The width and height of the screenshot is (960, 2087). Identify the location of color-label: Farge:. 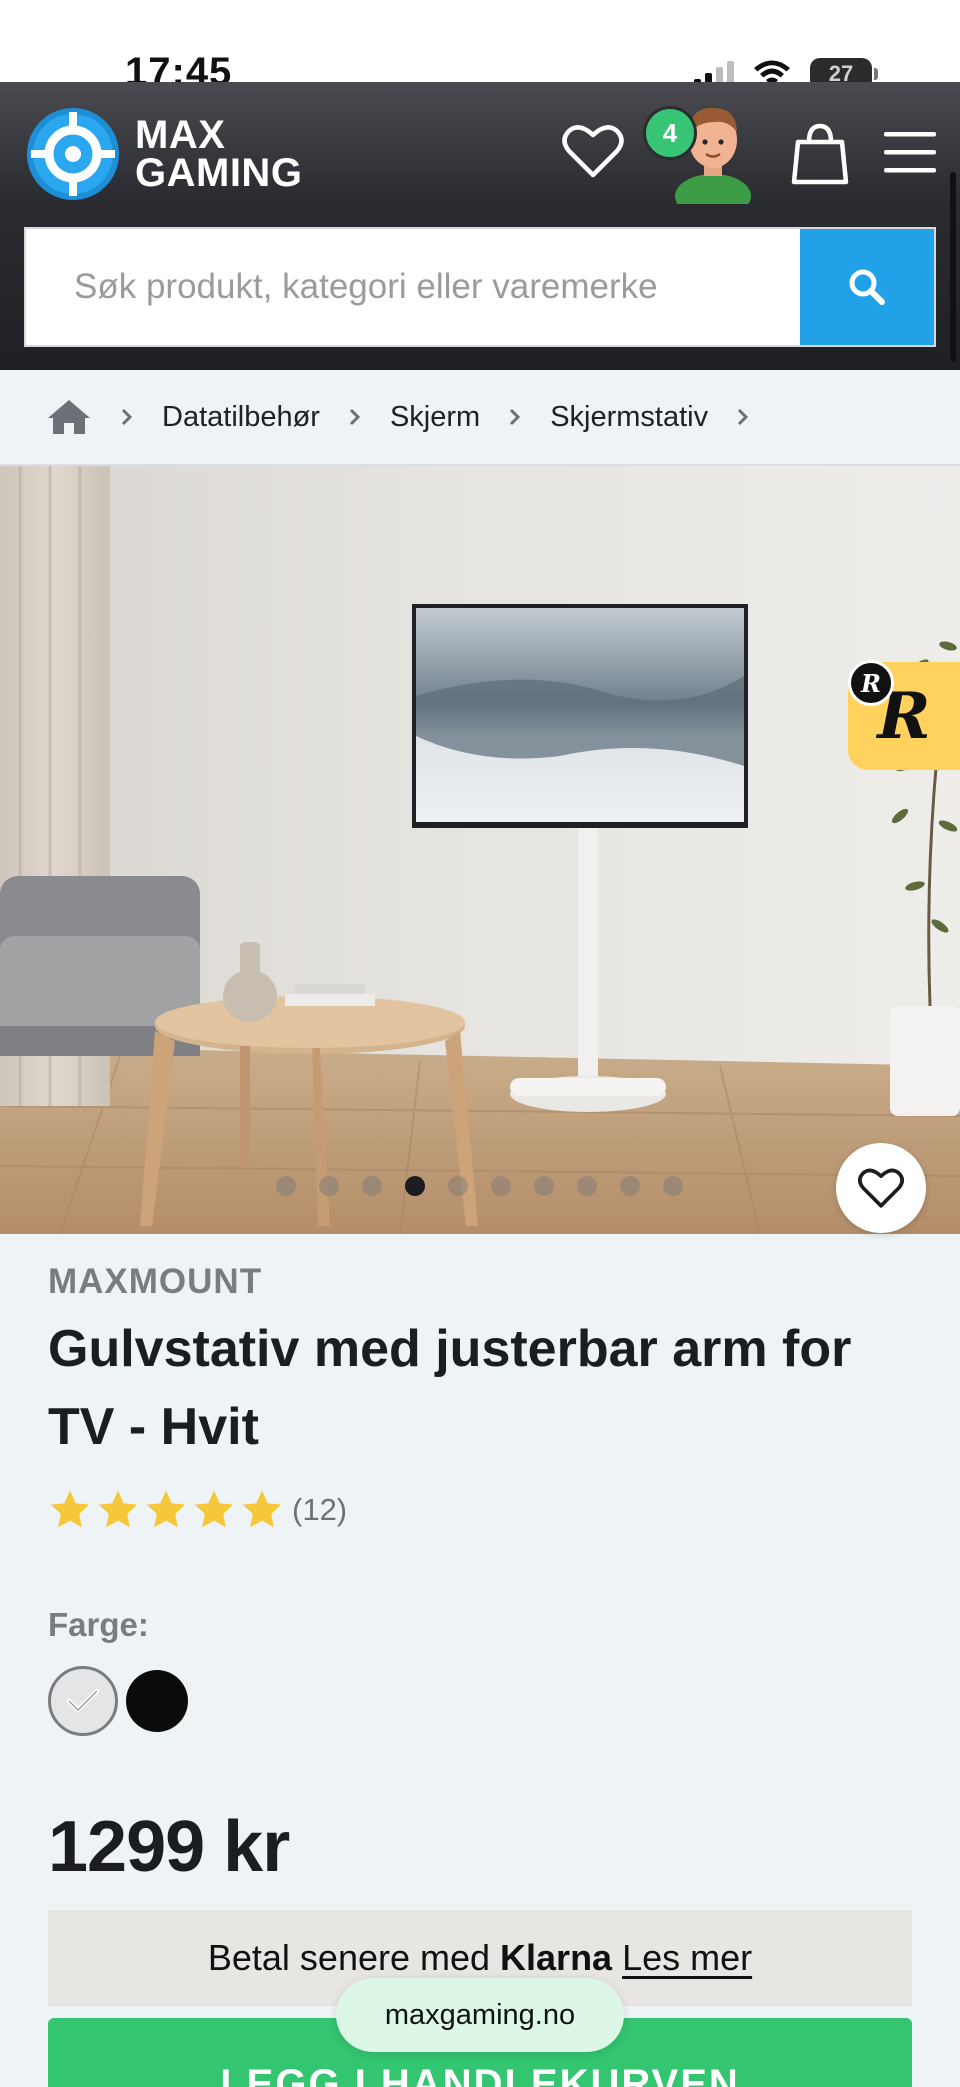
(98, 1624).